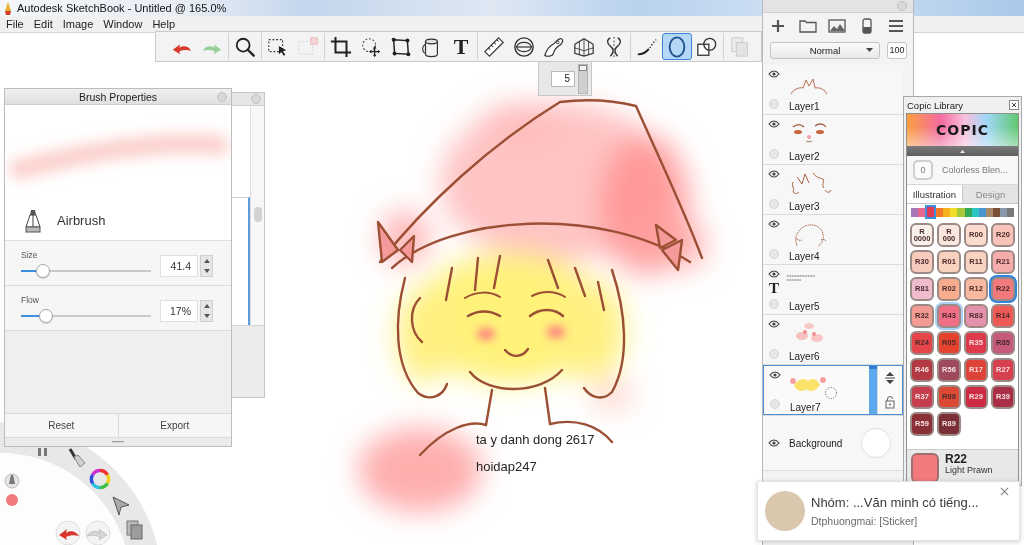 This screenshot has height=545, width=1024. I want to click on layer-name: Layer6, so click(804, 356).